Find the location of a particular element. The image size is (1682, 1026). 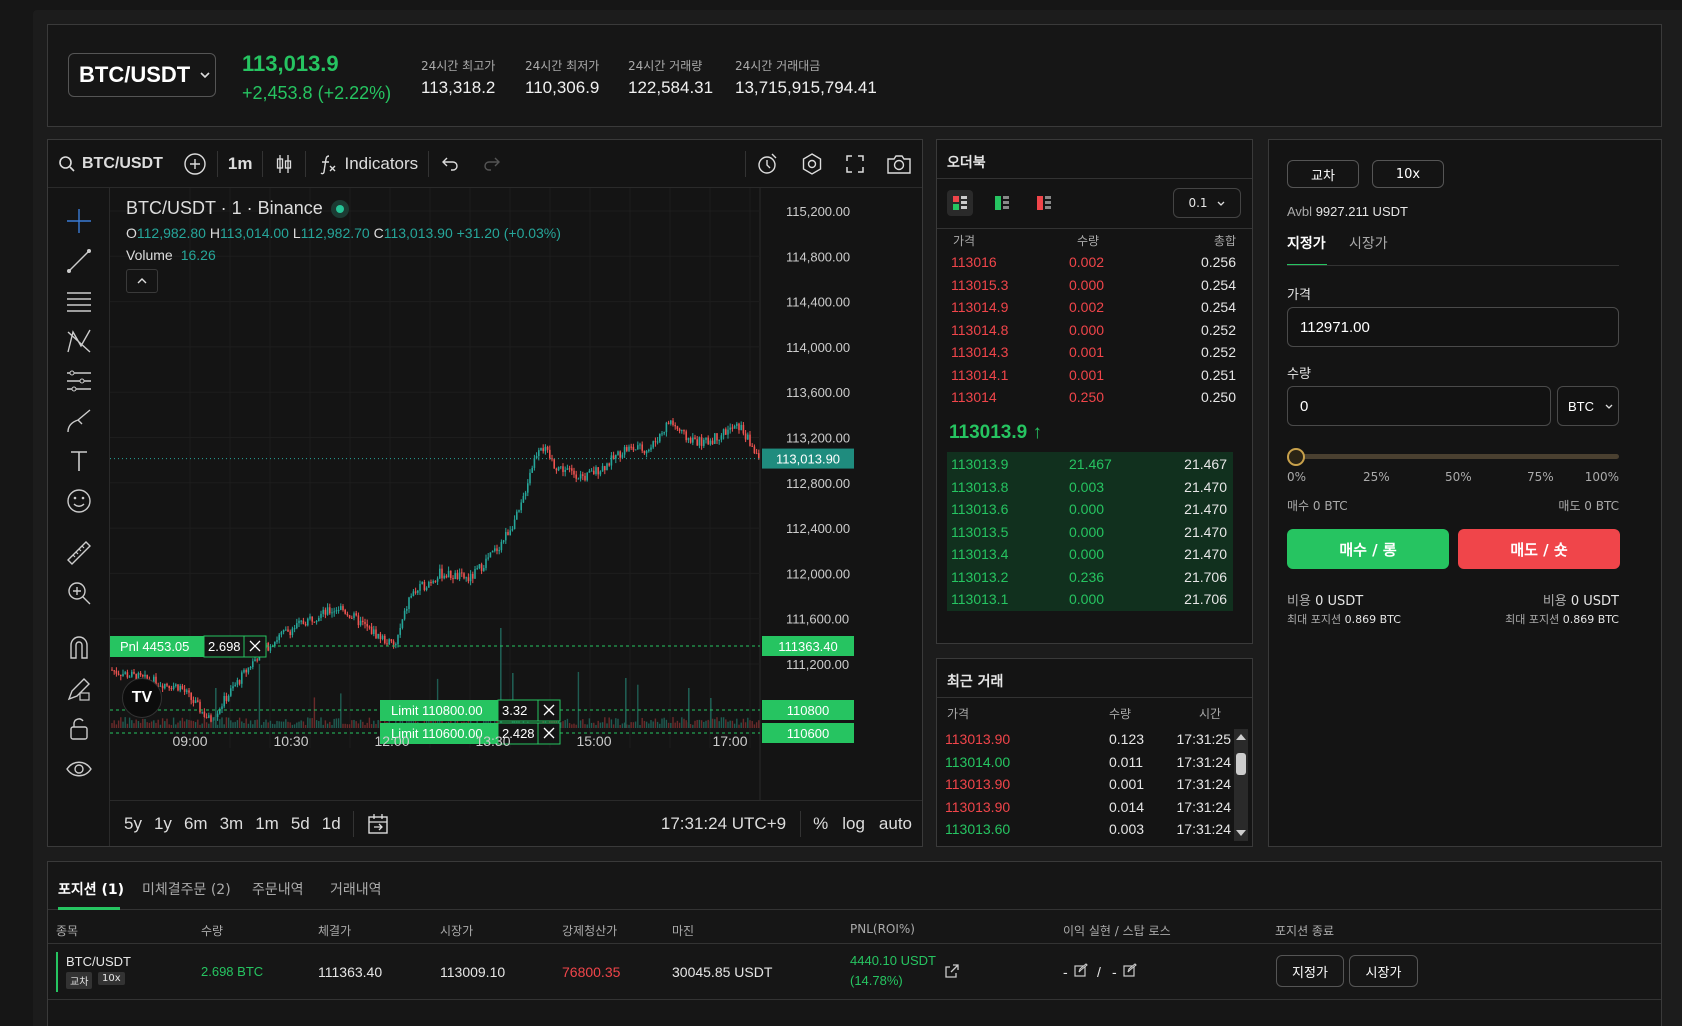

settings-button is located at coordinates (812, 164).